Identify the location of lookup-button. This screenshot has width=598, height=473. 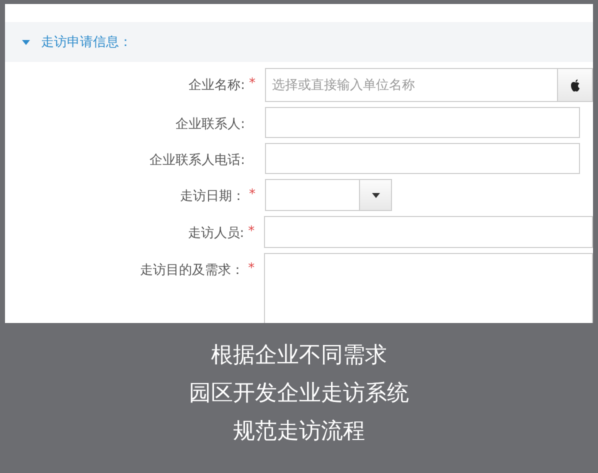
(575, 85).